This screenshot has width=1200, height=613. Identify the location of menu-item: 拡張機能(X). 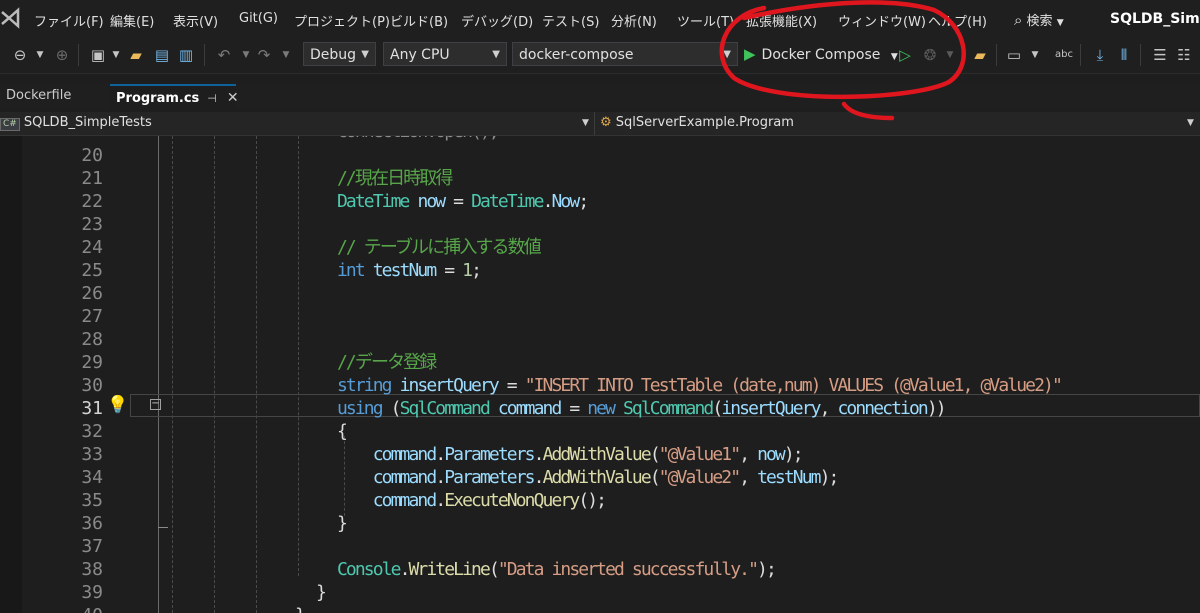
(781, 20).